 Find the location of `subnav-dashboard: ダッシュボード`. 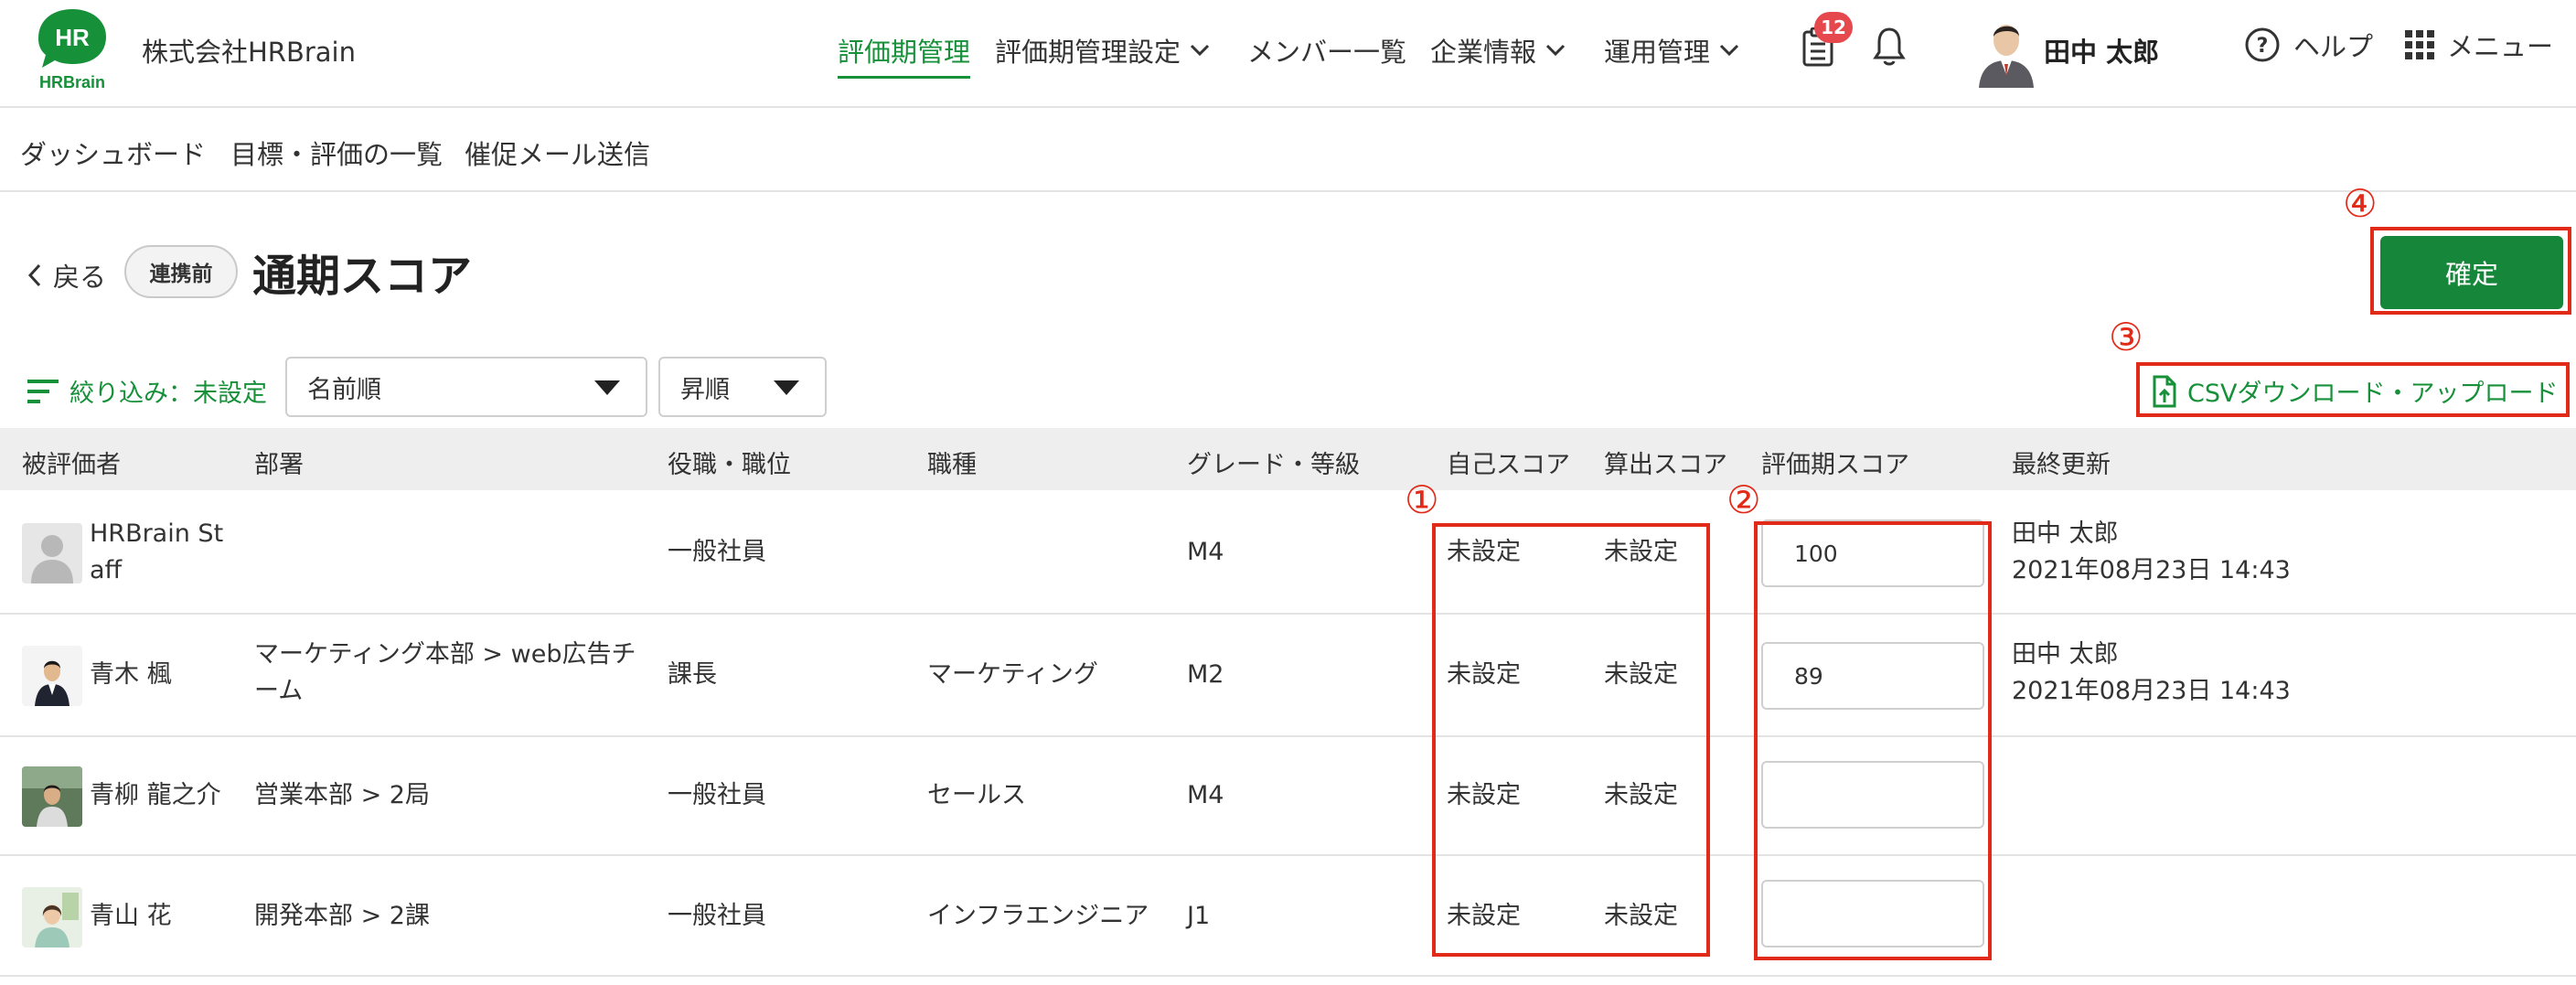

subnav-dashboard: ダッシュボード is located at coordinates (113, 153).